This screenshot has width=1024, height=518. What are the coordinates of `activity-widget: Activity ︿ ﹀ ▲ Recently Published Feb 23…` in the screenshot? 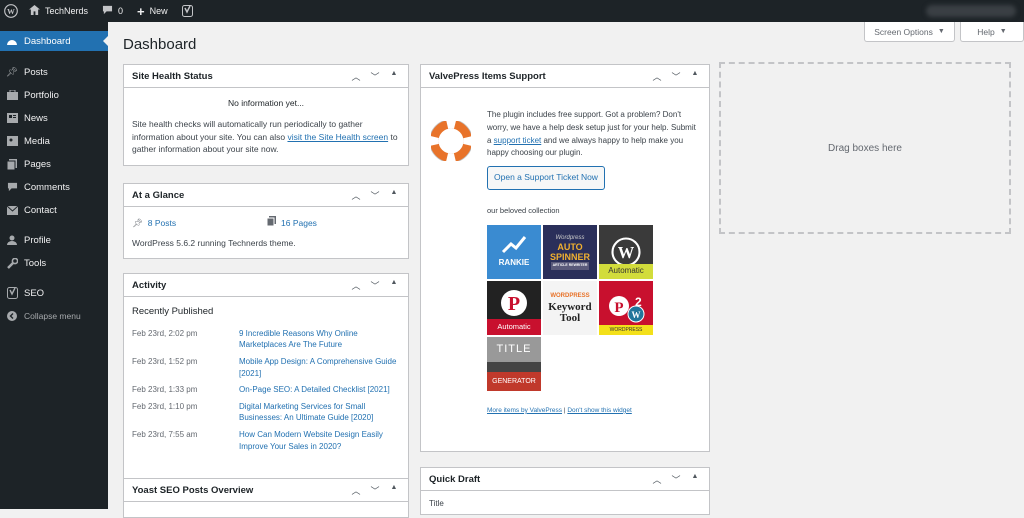 It's located at (266, 377).